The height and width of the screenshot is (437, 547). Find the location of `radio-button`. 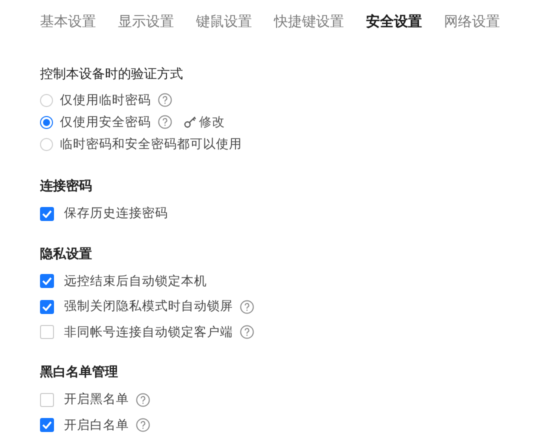

radio-button is located at coordinates (46, 122).